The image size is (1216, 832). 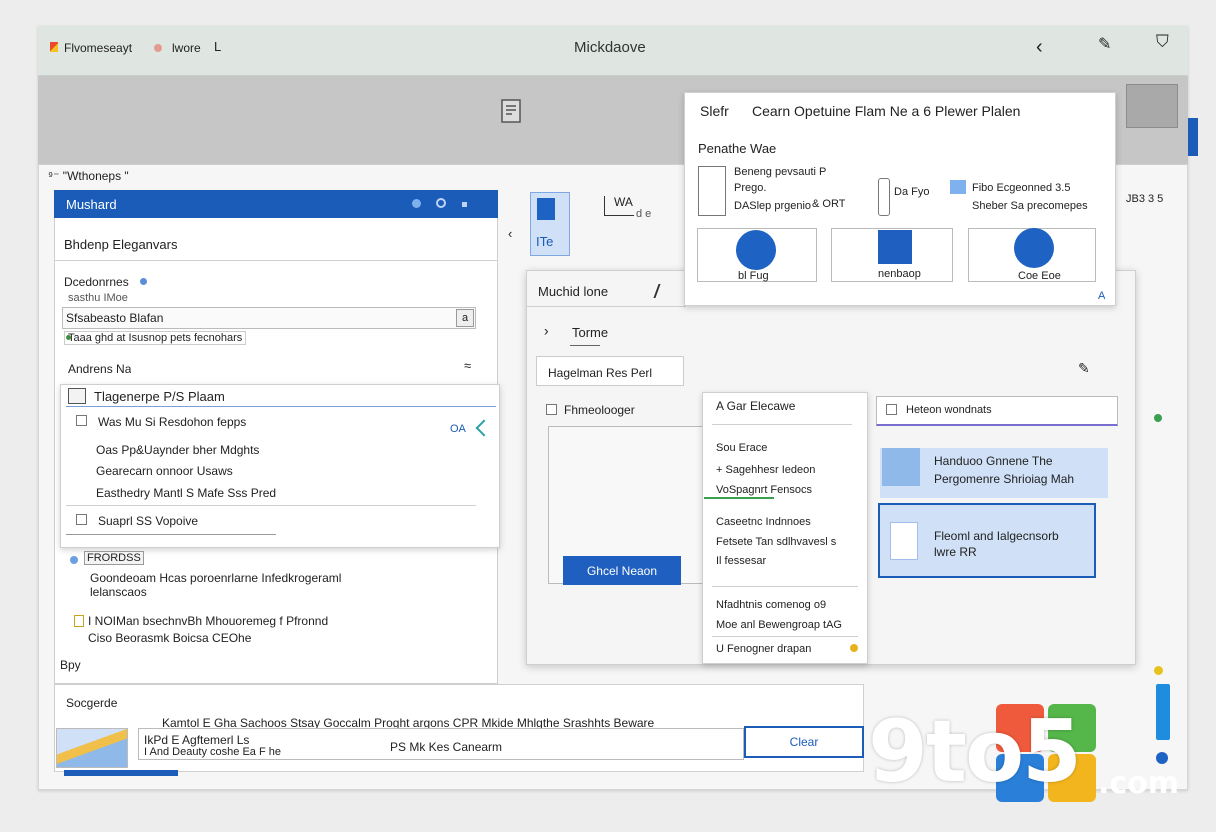 I want to click on bottom-input-text: I And Deauty coshe Ea F he, so click(x=212, y=752).